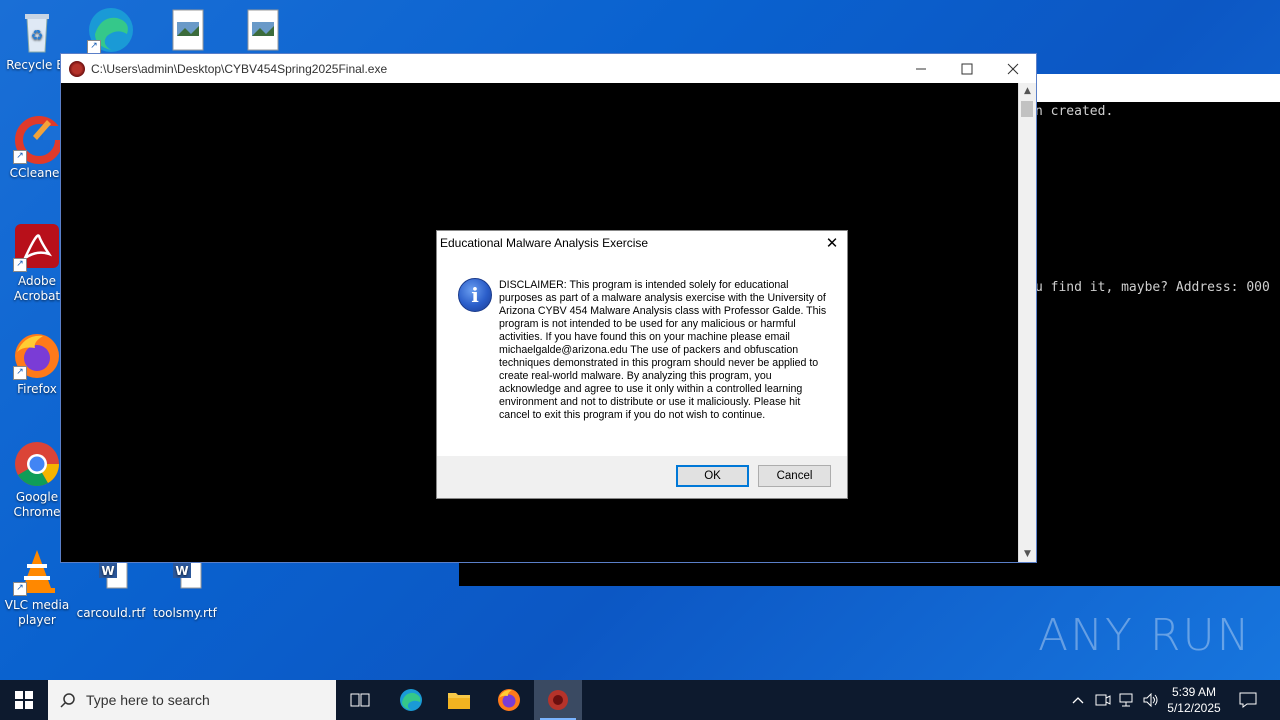  I want to click on firefox-icon, so click(509, 700).